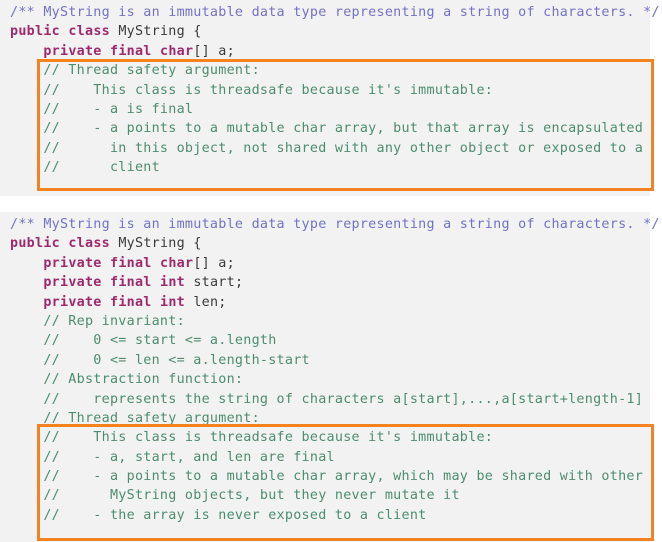 The height and width of the screenshot is (542, 662). I want to click on code-token-comment: // - a, start, and len are final, so click(172, 457).